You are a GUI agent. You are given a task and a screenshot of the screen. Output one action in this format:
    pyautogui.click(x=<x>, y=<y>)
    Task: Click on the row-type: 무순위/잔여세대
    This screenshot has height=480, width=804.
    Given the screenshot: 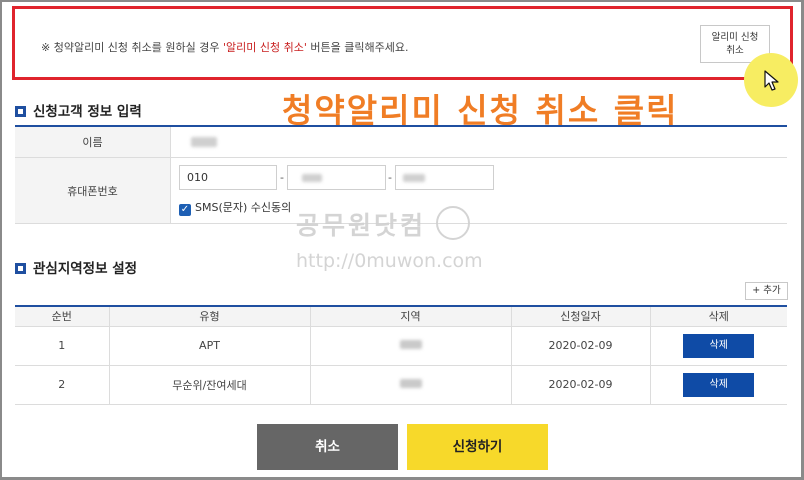 What is the action you would take?
    pyautogui.click(x=210, y=385)
    